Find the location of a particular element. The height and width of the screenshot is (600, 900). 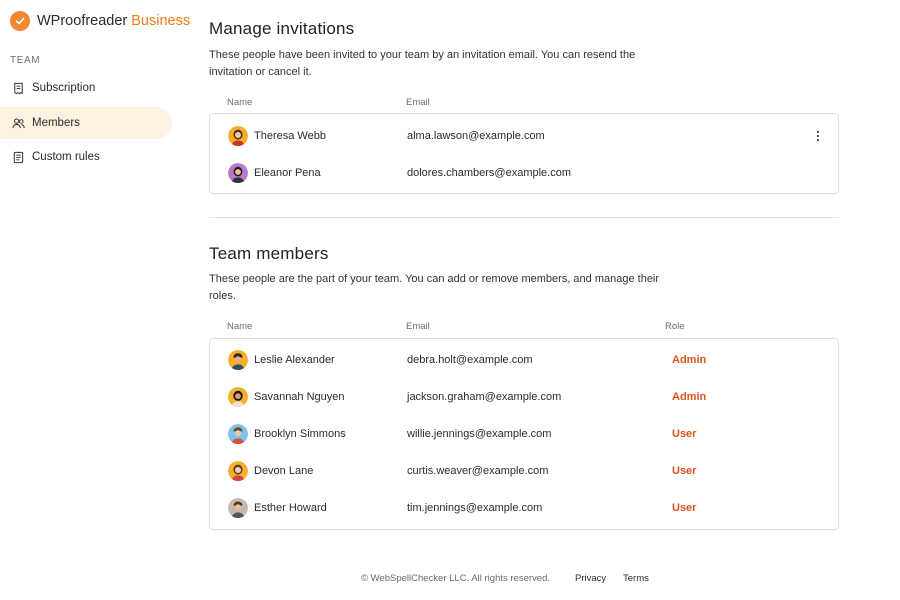

member-name: Brooklyn Simmons is located at coordinates (300, 433).